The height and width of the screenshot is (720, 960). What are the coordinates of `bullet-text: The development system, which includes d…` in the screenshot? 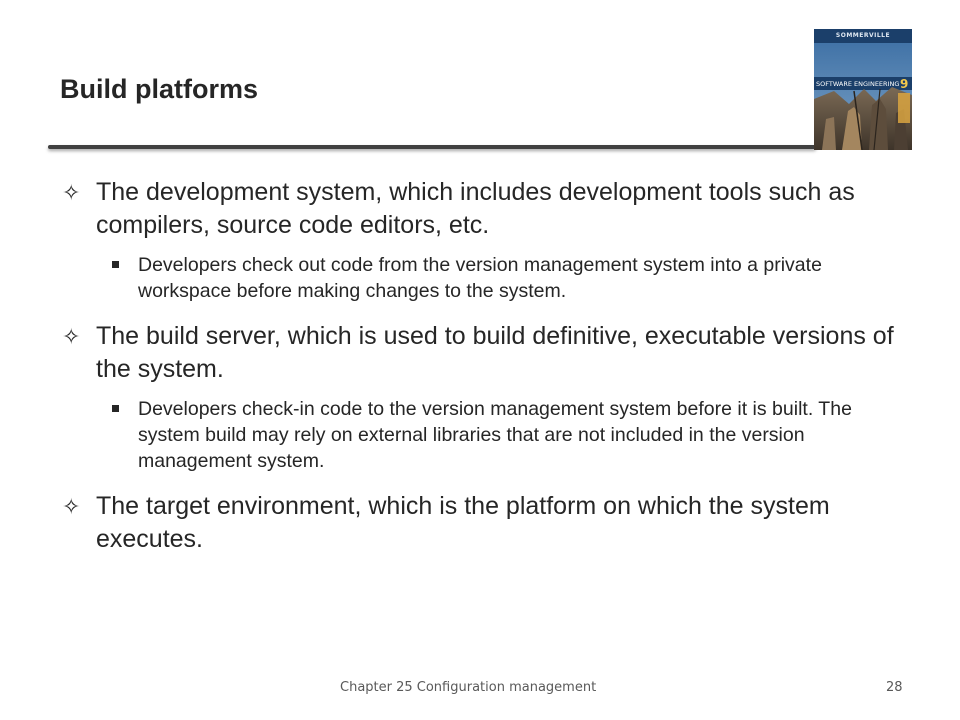 It's located at (475, 208).